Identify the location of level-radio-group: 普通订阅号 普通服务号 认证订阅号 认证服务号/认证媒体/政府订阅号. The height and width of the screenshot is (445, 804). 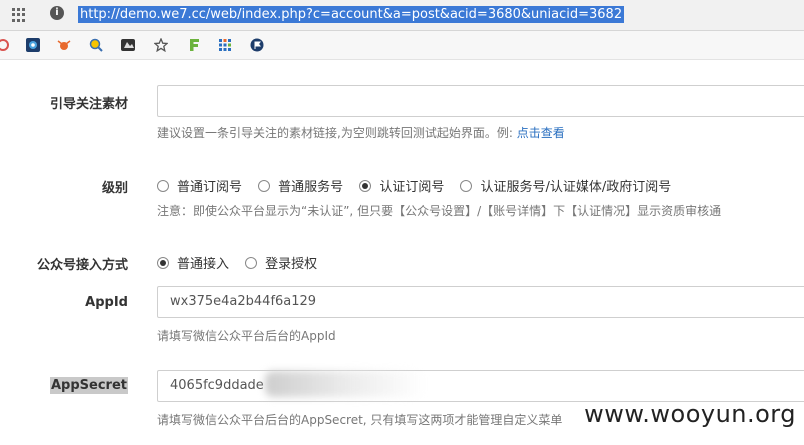
(420, 185).